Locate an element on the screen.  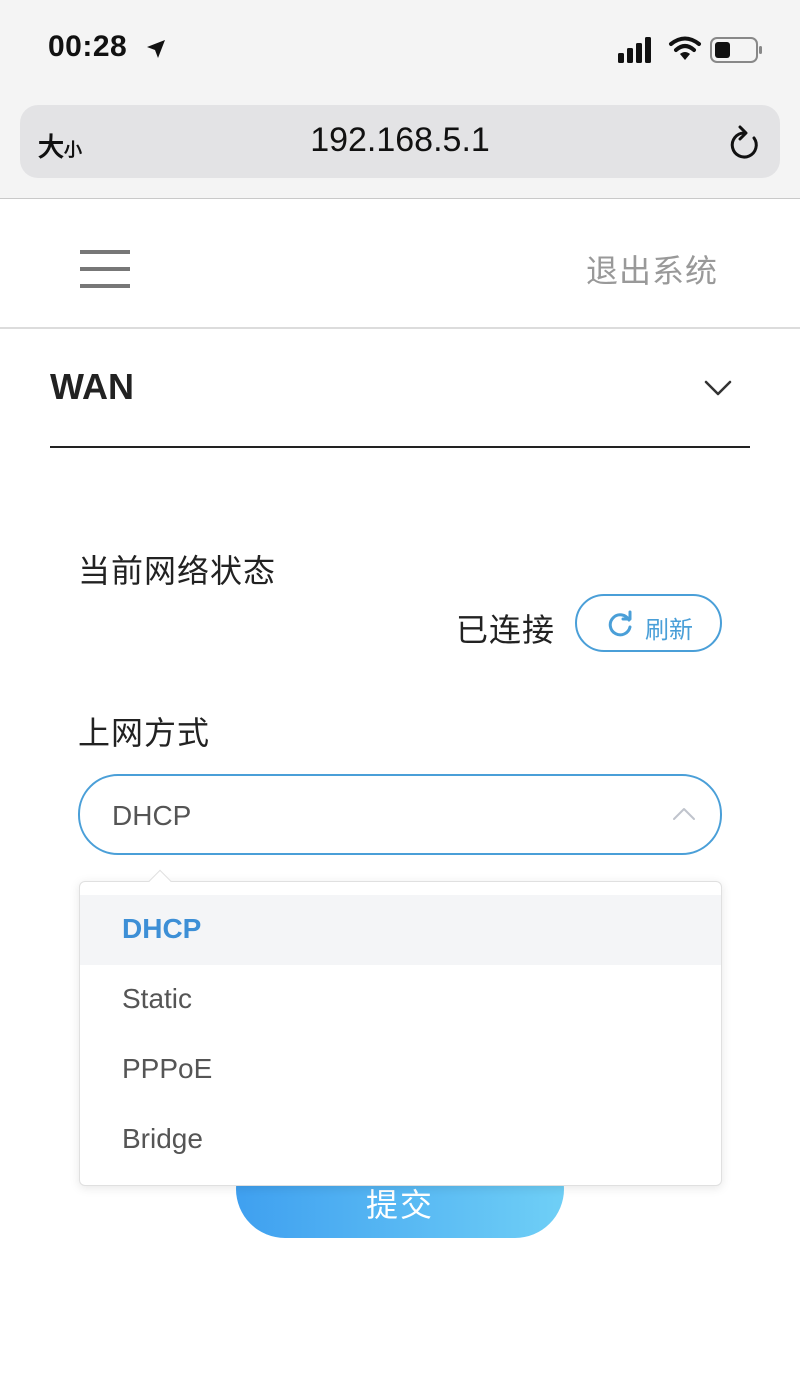
app-header: 退出系统 is located at coordinates (400, 264).